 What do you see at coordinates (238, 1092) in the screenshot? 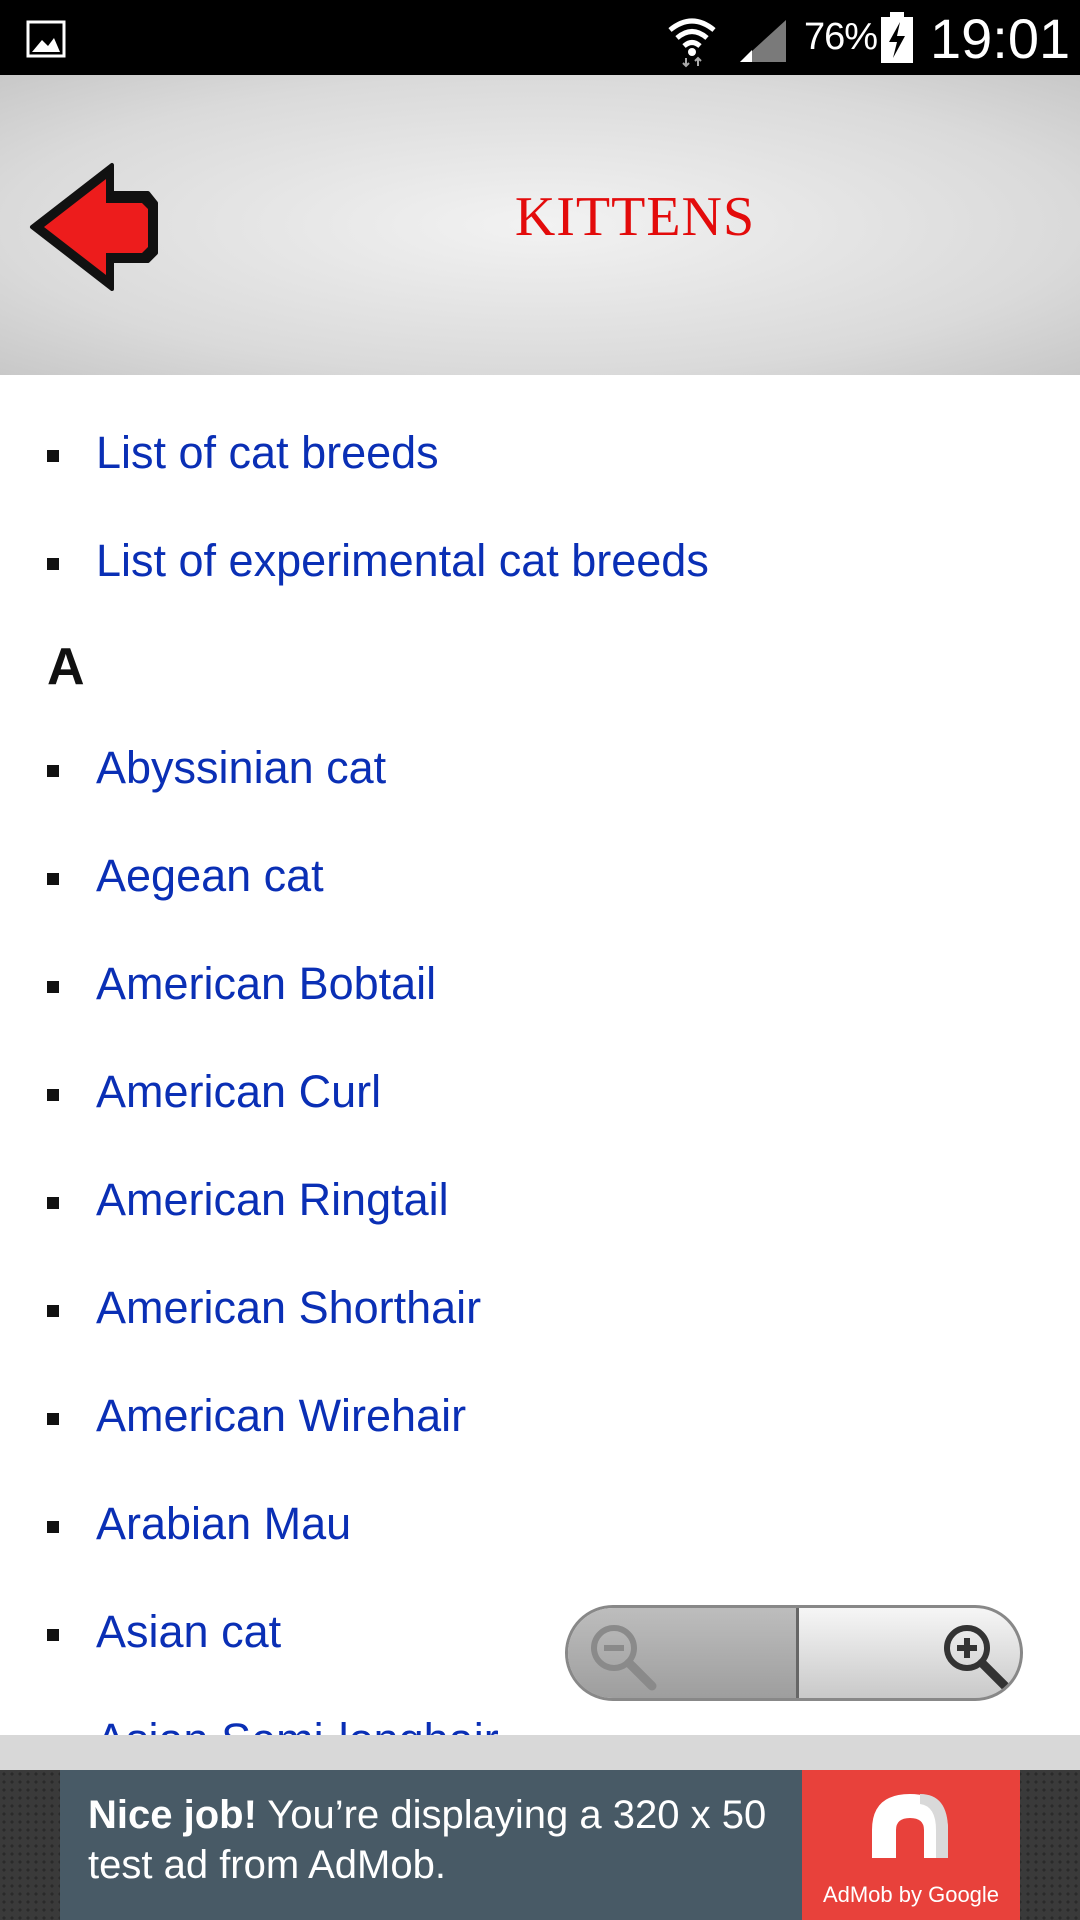
I see `link-breed: American Curl` at bounding box center [238, 1092].